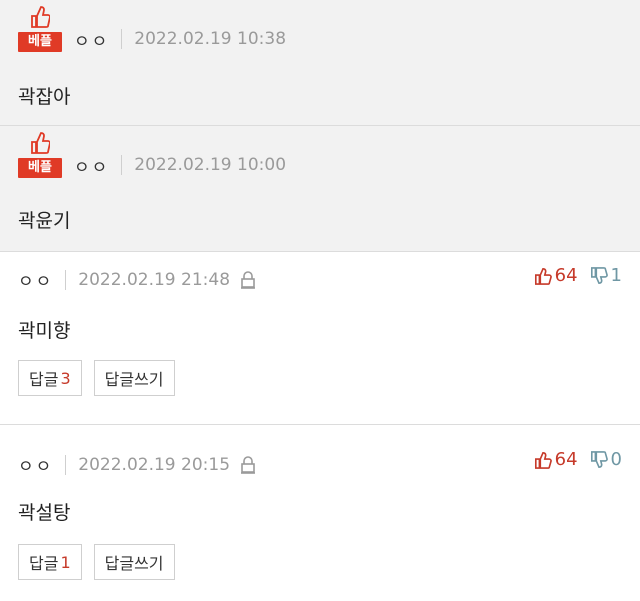  What do you see at coordinates (616, 459) in the screenshot?
I see `dislike-count: 0` at bounding box center [616, 459].